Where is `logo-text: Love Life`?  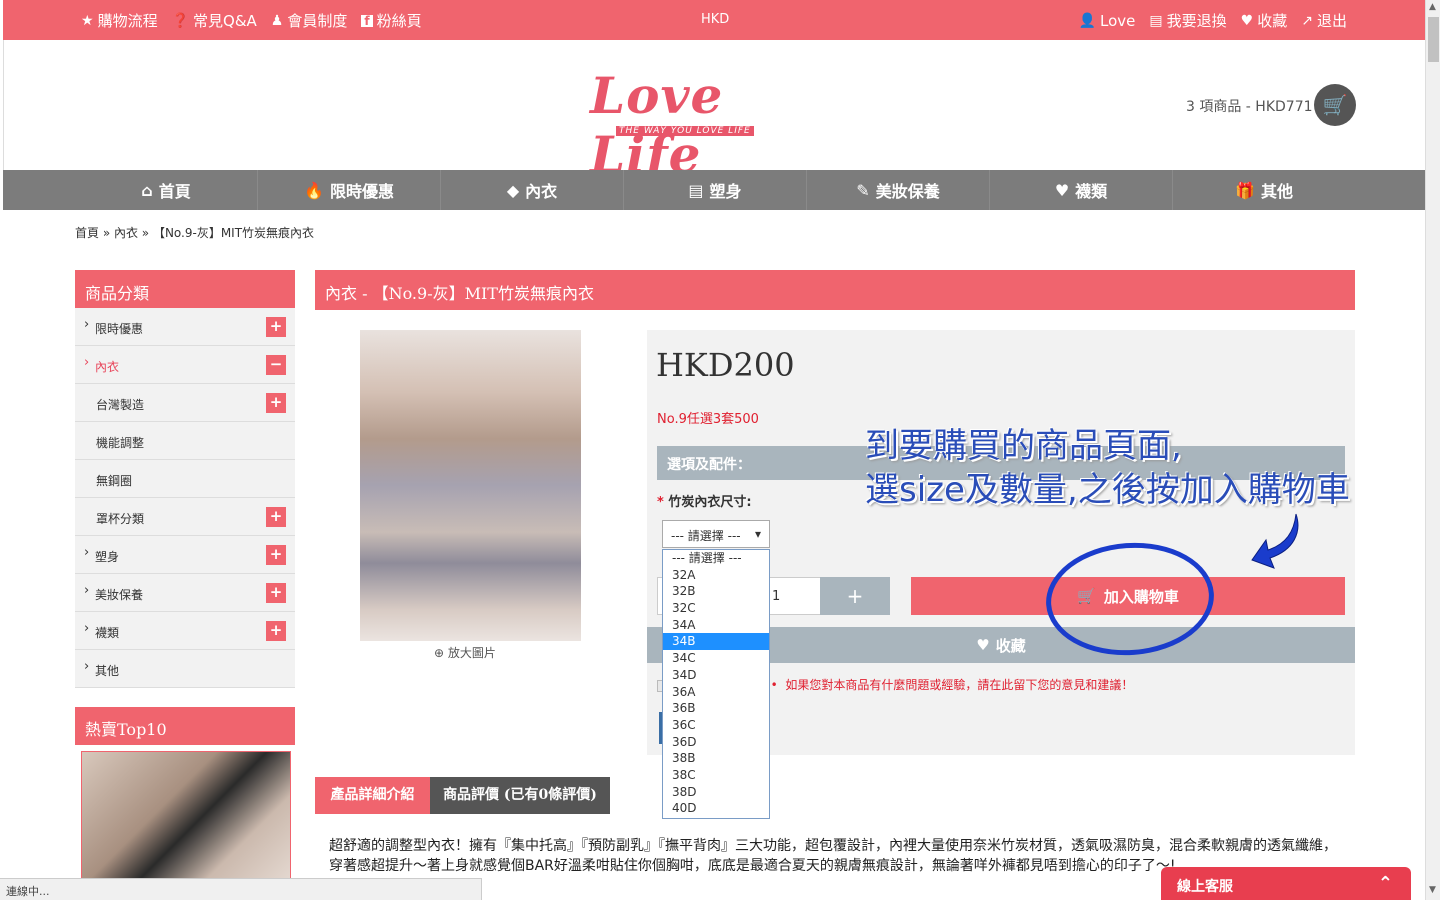
logo-text: Love Life is located at coordinates (657, 125).